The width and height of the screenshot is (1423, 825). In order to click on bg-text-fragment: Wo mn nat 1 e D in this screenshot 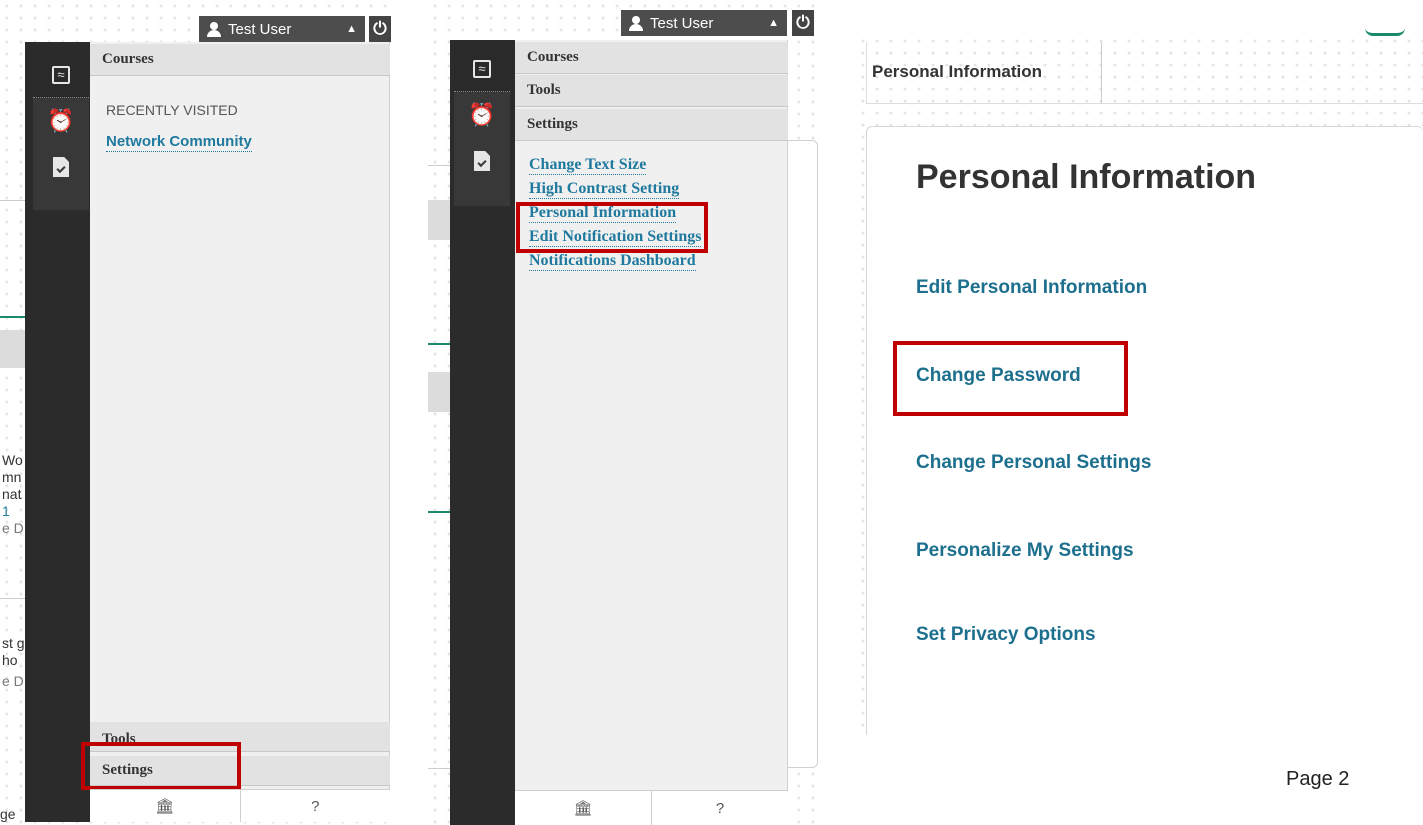, I will do `click(13, 494)`.